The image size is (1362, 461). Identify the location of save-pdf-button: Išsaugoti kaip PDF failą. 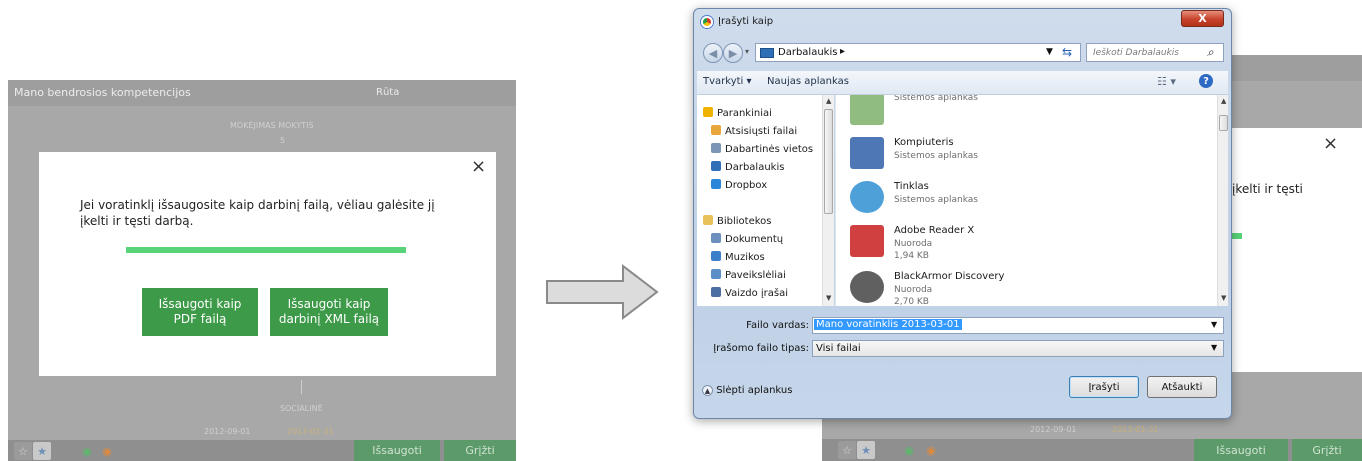
(200, 312).